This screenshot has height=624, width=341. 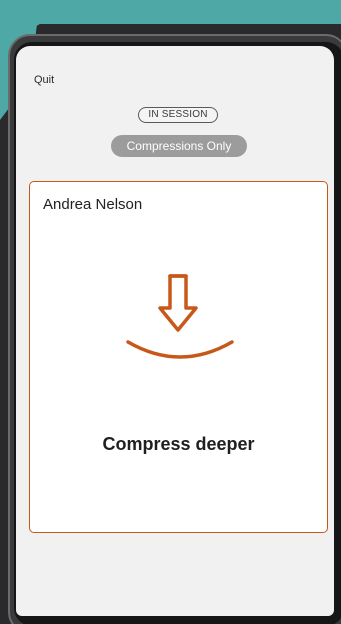 I want to click on feedback-message: Compress deeper, so click(x=178, y=444).